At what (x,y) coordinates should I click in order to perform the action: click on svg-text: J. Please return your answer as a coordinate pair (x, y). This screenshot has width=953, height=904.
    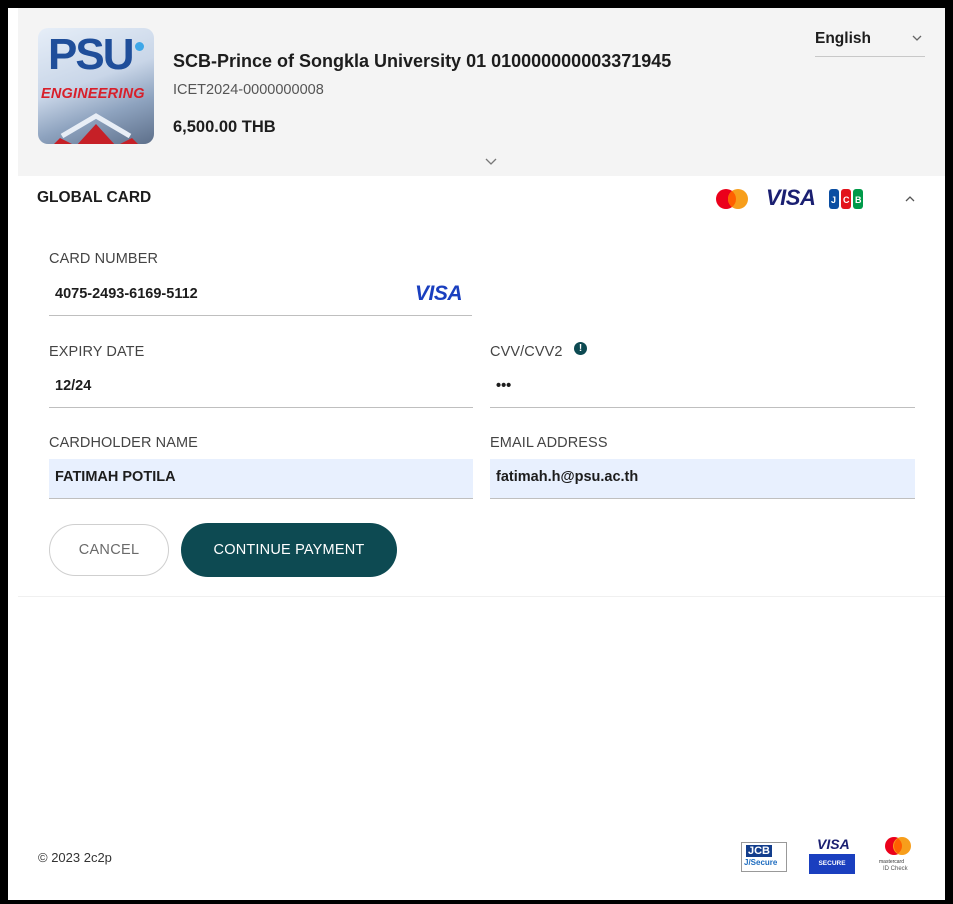
    Looking at the image, I should click on (833, 200).